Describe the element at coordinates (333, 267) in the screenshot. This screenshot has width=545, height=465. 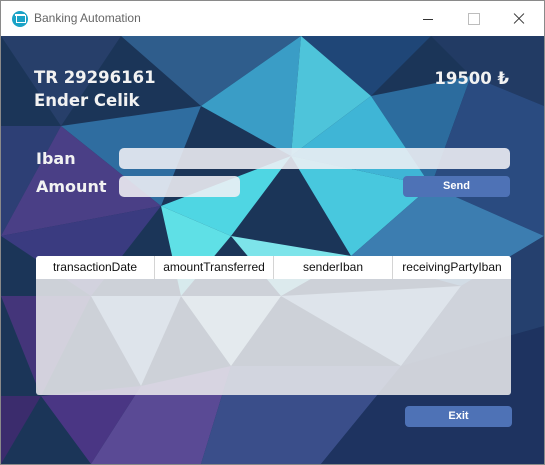
I see `column-header-sender-iban: senderIban` at that location.